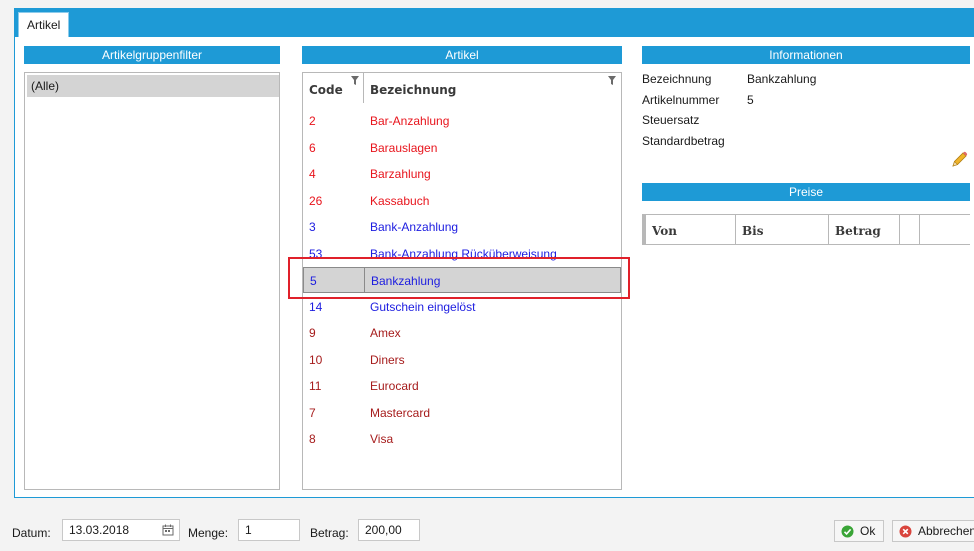 The width and height of the screenshot is (974, 551). What do you see at coordinates (859, 531) in the screenshot?
I see `ok-button: Ok` at bounding box center [859, 531].